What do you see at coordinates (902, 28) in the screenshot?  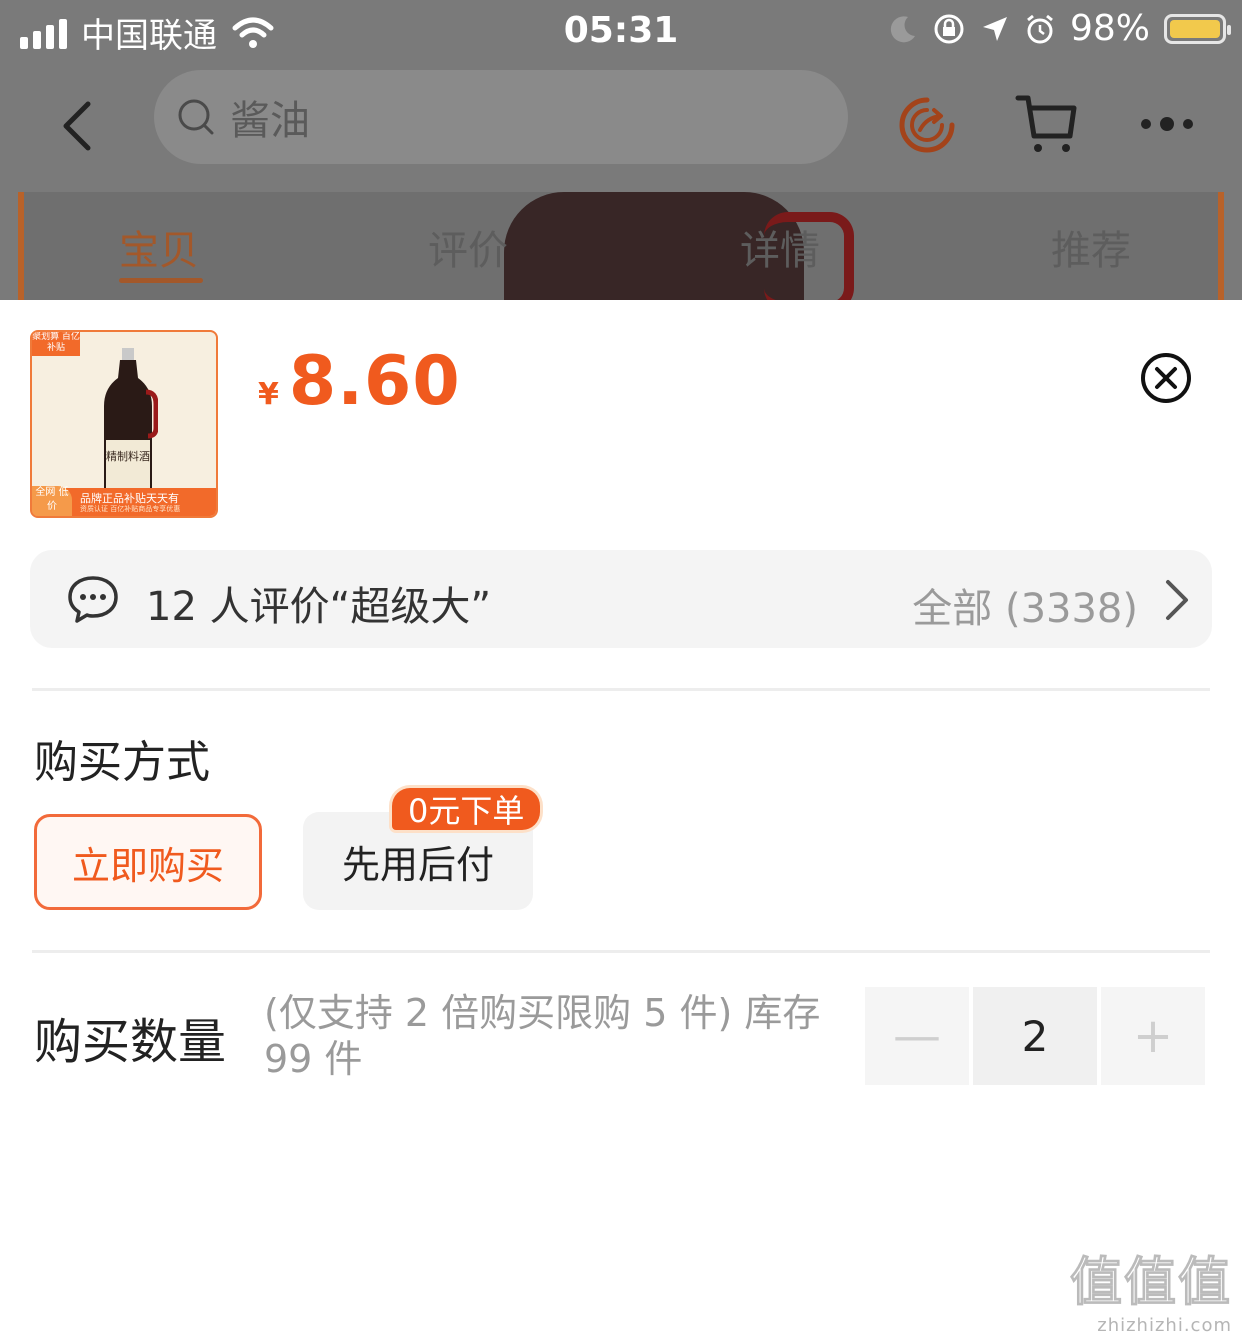 I see `moon-icon` at bounding box center [902, 28].